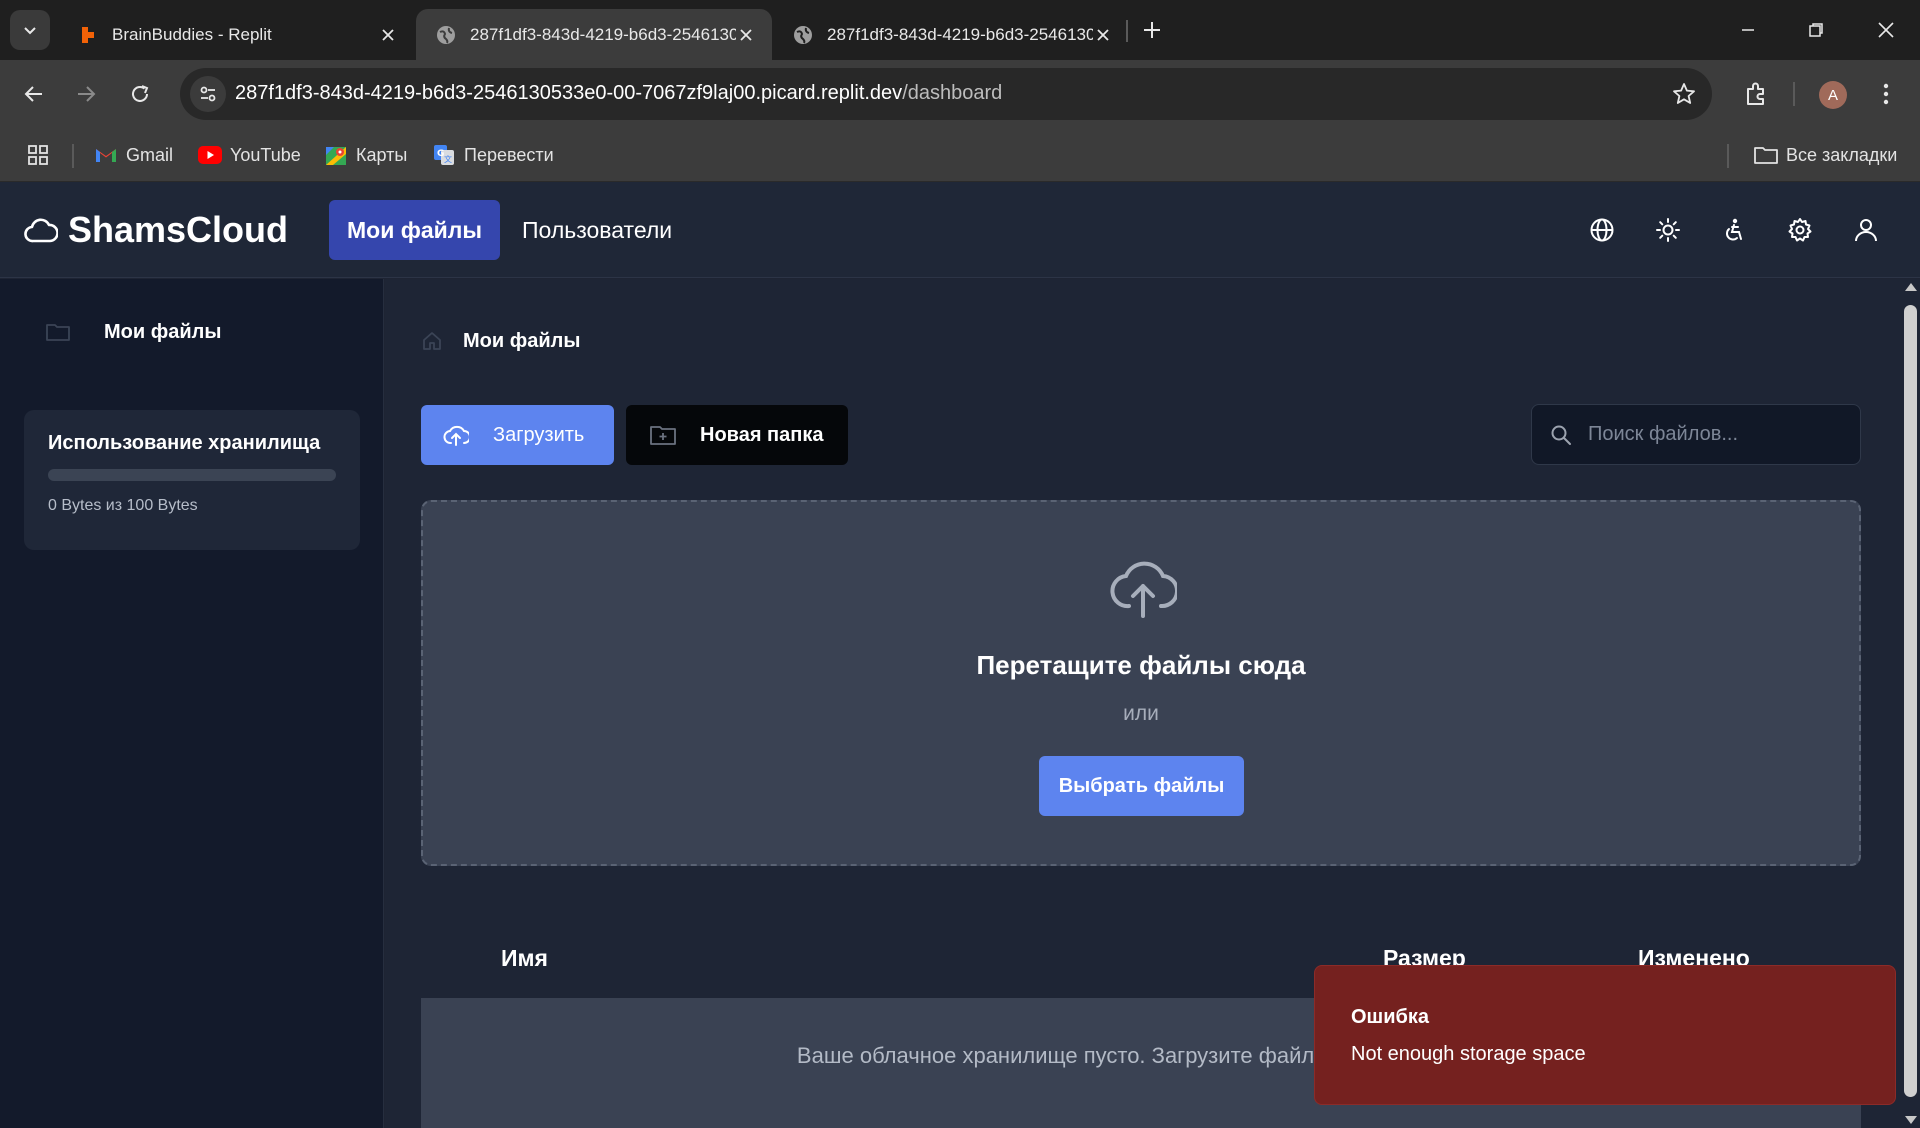 This screenshot has width=1920, height=1128. I want to click on tab-brainbuddies: BrainBuddies - Replit, so click(236, 34).